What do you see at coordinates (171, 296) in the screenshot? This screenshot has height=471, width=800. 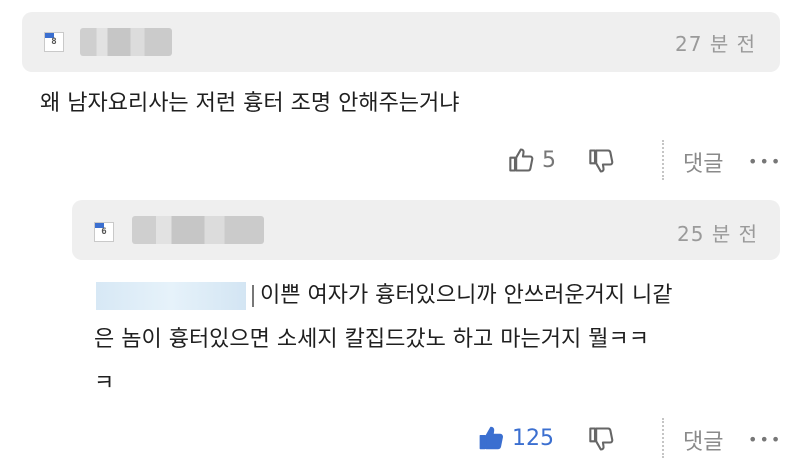 I see `quoted-user-blurred` at bounding box center [171, 296].